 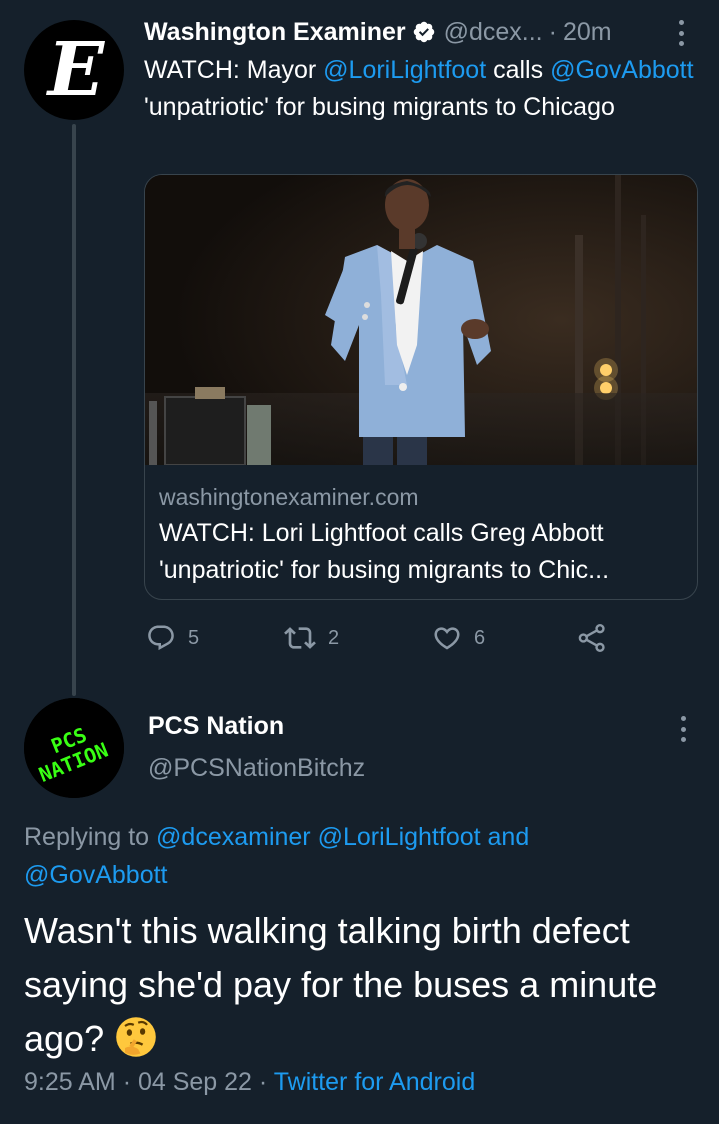 I want to click on link-title-line1: WATCH: Lori Lightfoot calls Greg Abbott, so click(x=381, y=533).